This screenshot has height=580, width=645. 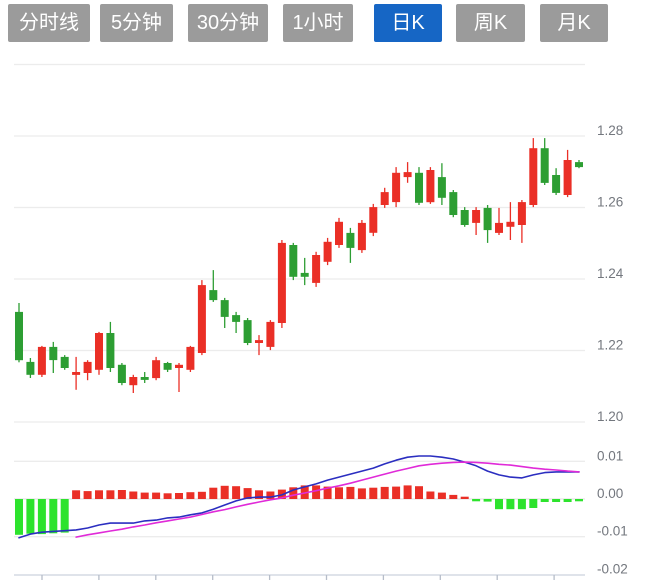 What do you see at coordinates (610, 130) in the screenshot?
I see `svg-text: 1.28` at bounding box center [610, 130].